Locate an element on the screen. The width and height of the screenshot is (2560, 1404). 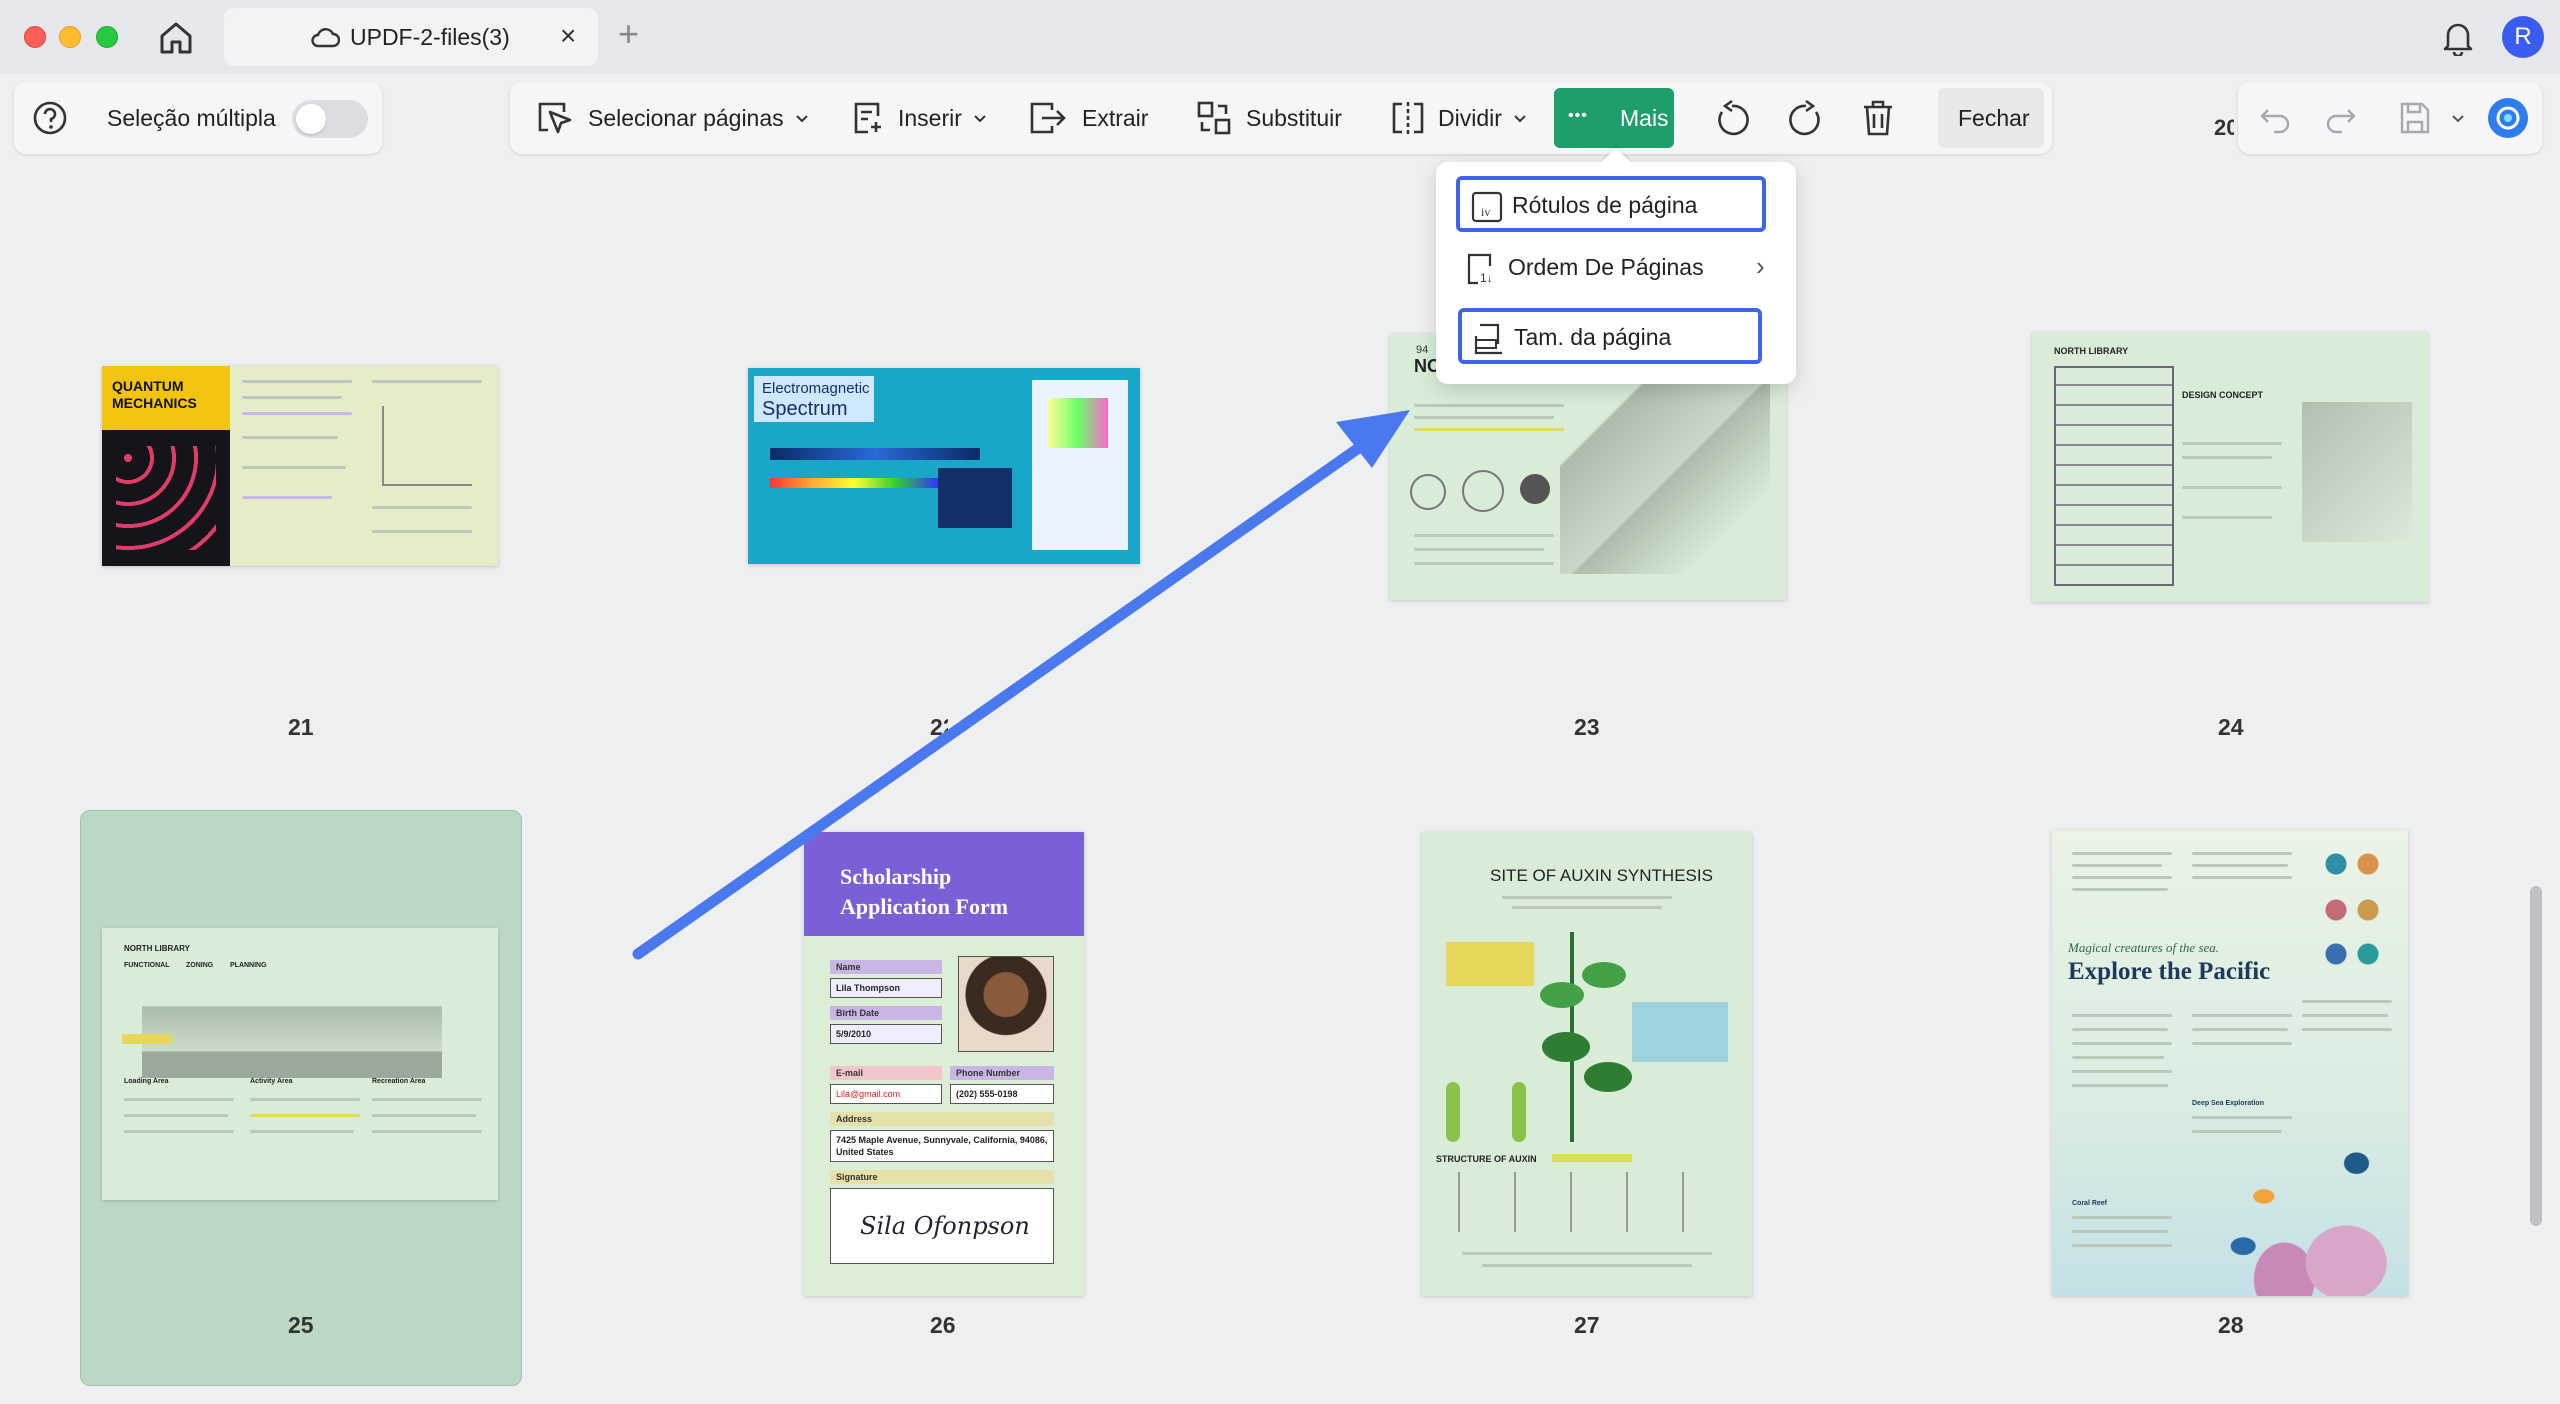
field-value-name: Lila Thompson is located at coordinates (868, 988).